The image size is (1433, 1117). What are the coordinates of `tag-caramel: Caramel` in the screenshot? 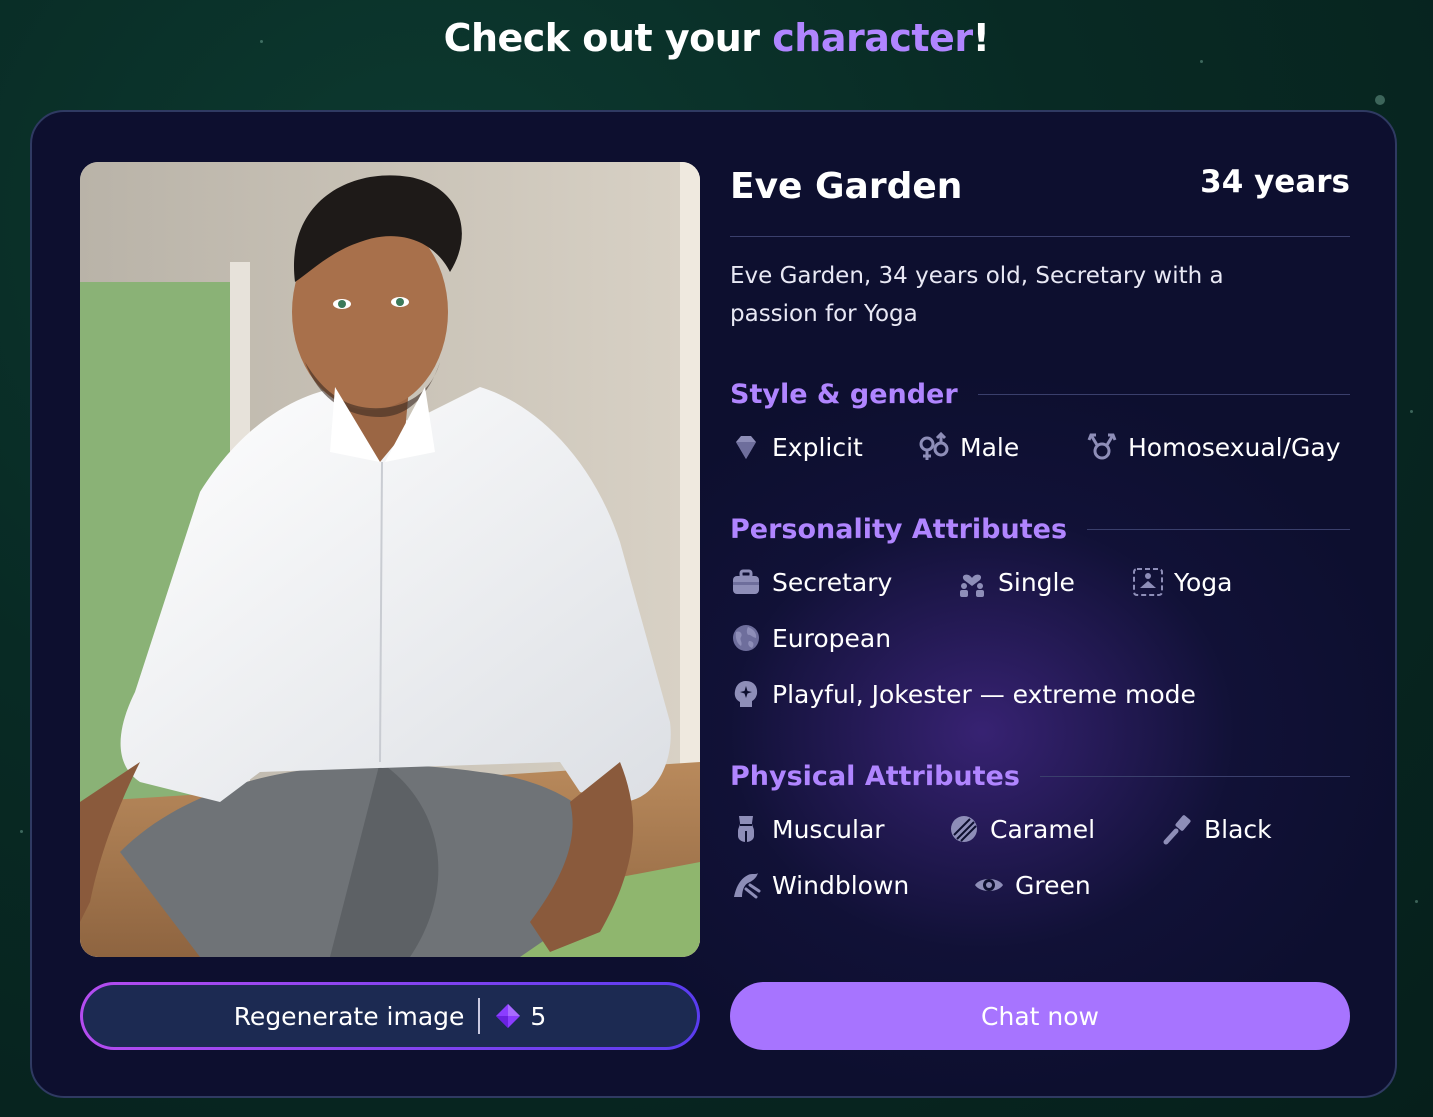 It's located at (1055, 829).